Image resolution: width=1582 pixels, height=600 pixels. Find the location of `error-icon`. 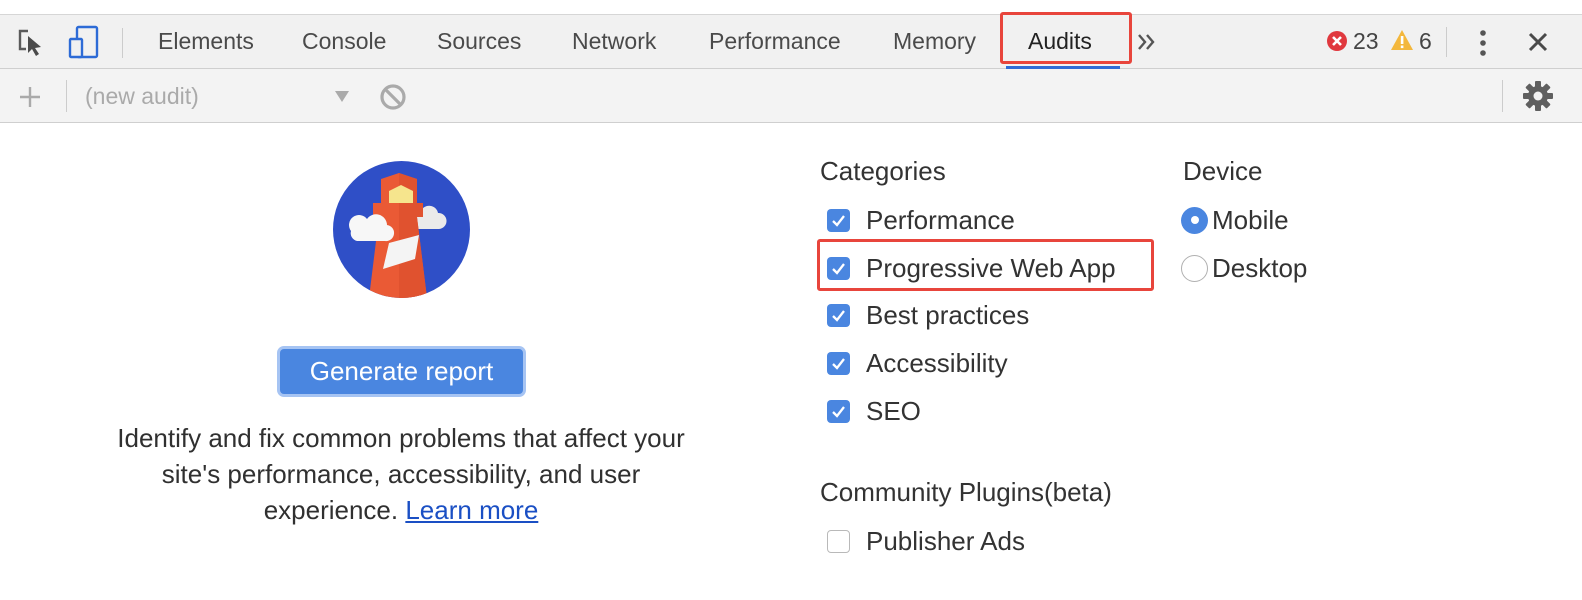

error-icon is located at coordinates (1337, 41).